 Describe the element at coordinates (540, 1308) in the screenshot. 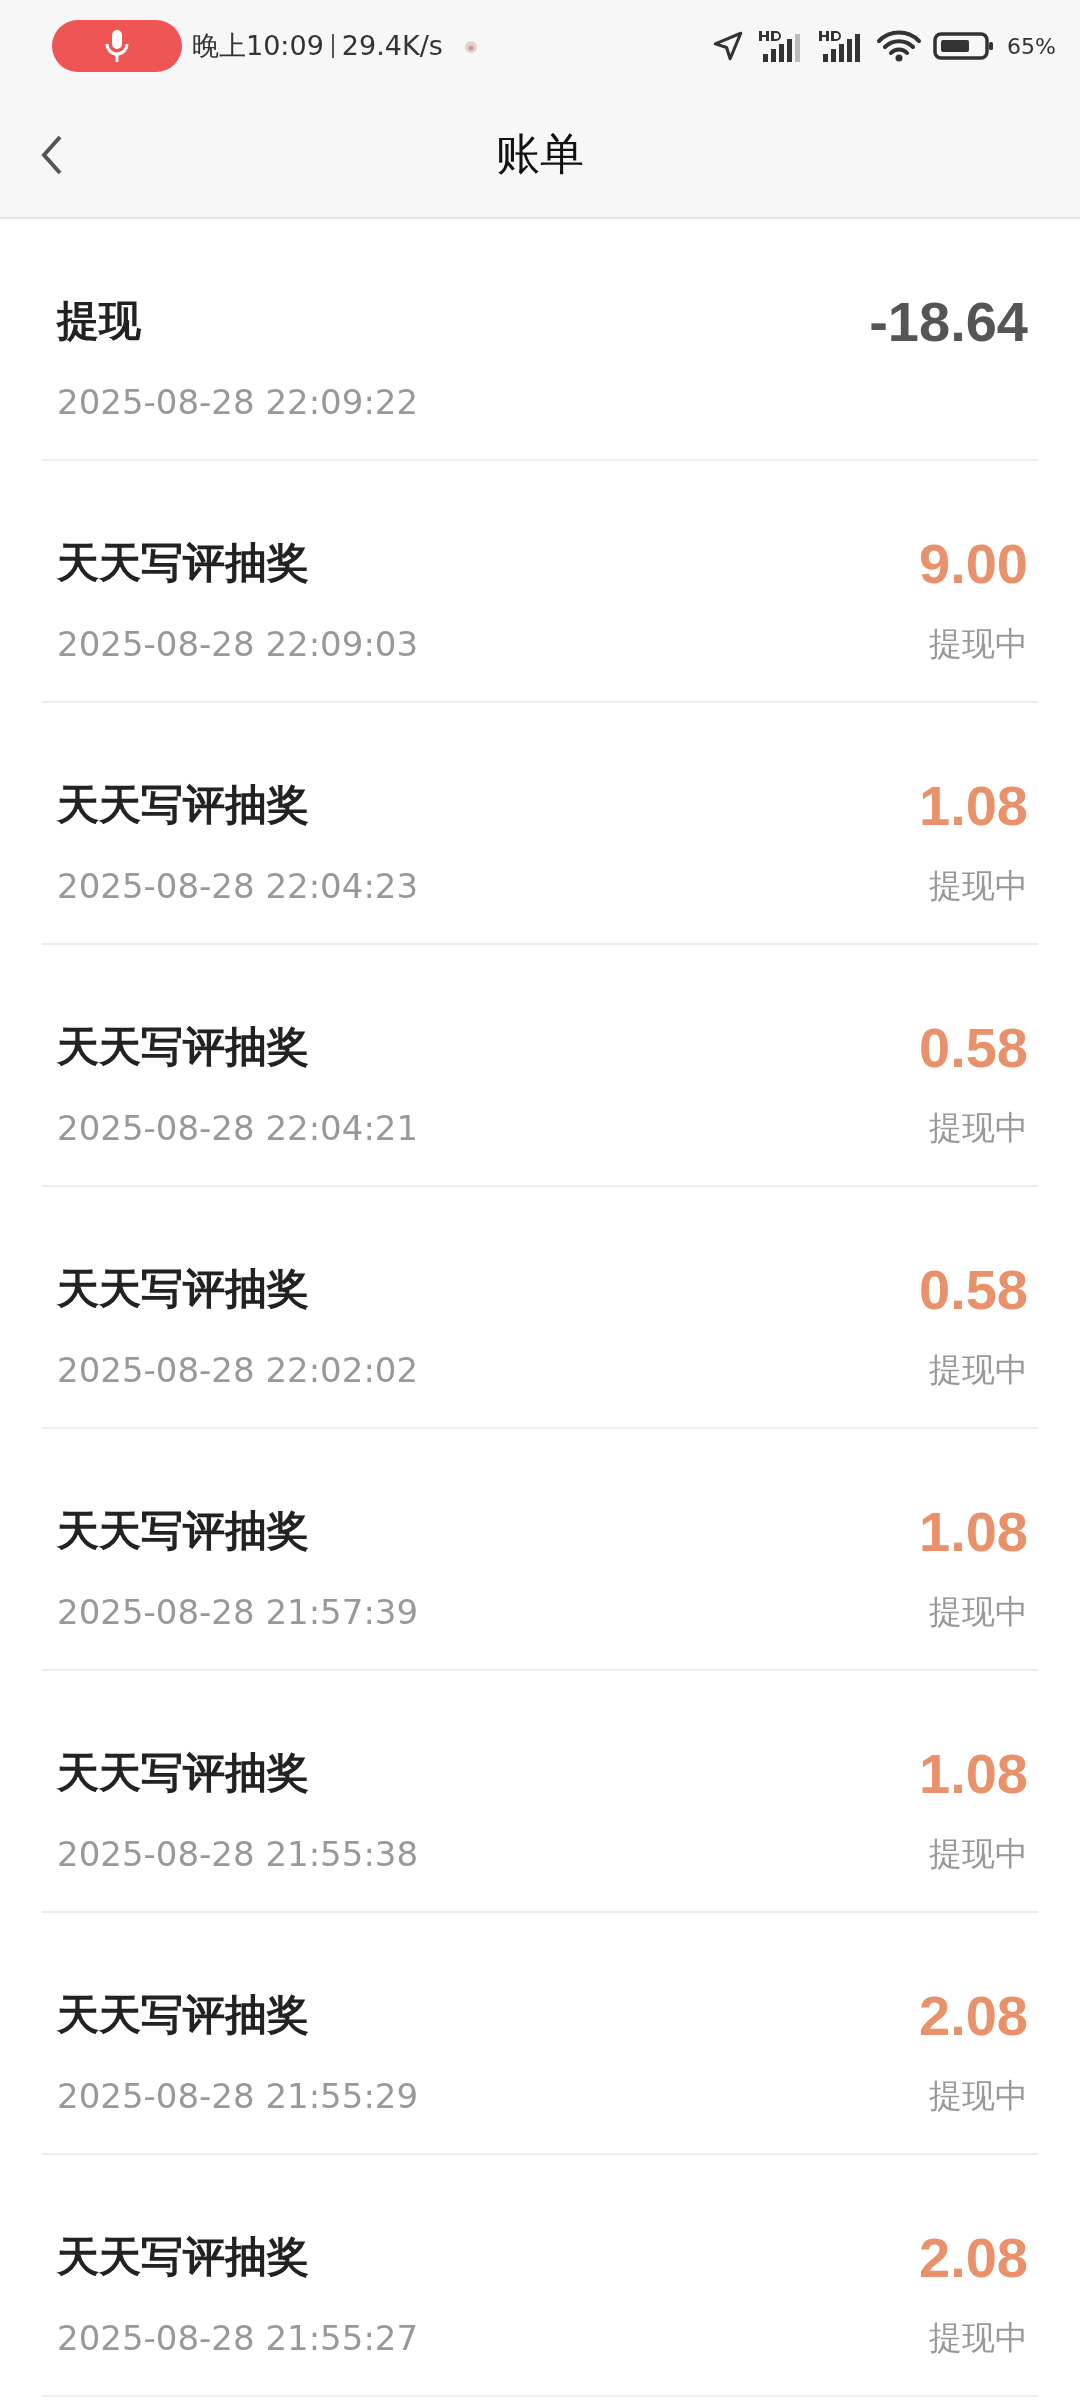

I see `bill-record: 天天写评抽奖 0.58 2025-08-28 22:02:02 提现中` at that location.